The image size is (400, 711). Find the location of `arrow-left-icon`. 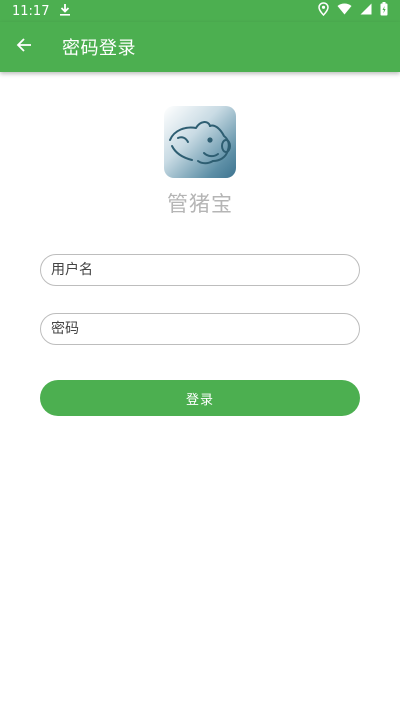

arrow-left-icon is located at coordinates (24, 47).